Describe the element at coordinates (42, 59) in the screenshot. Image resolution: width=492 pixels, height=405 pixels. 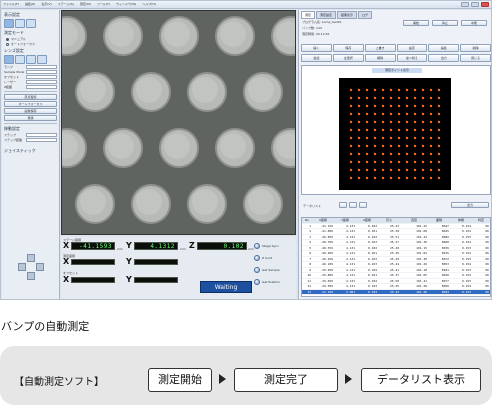
I see `lens-50x-icon` at that location.